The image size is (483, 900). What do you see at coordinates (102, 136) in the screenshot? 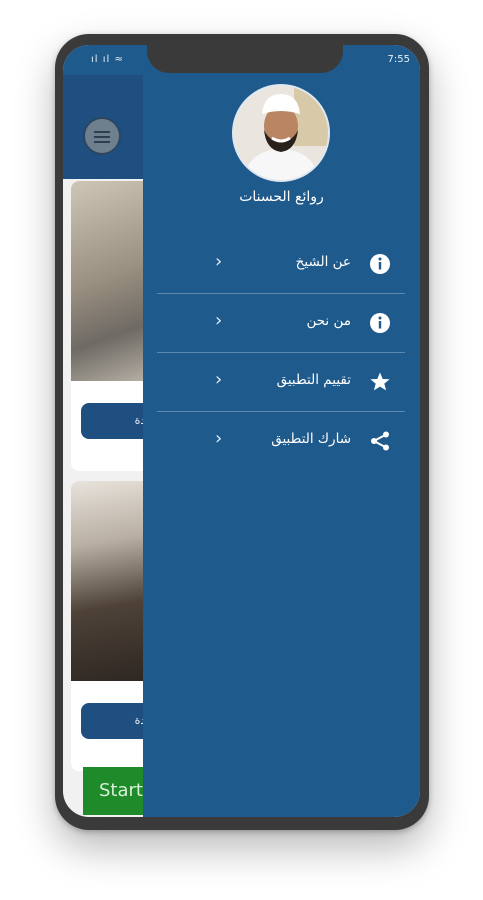
I see `hamburger-menu-button` at bounding box center [102, 136].